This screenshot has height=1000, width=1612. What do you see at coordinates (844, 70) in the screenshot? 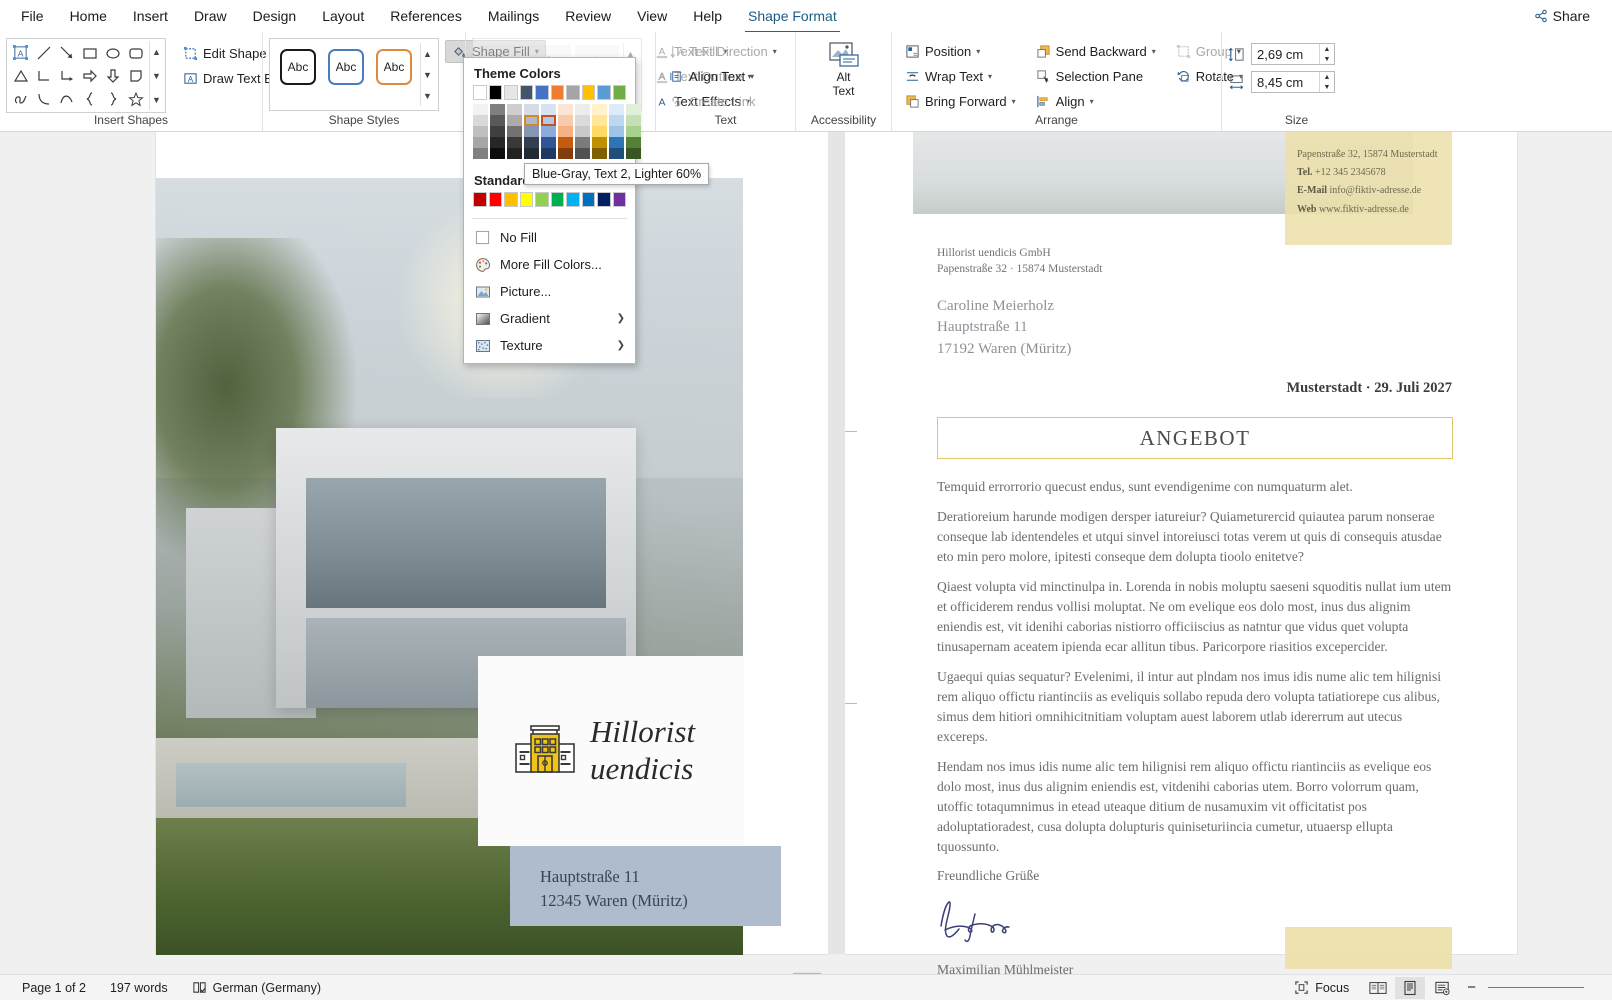
I see `alt-text-button: Alt Text` at bounding box center [844, 70].